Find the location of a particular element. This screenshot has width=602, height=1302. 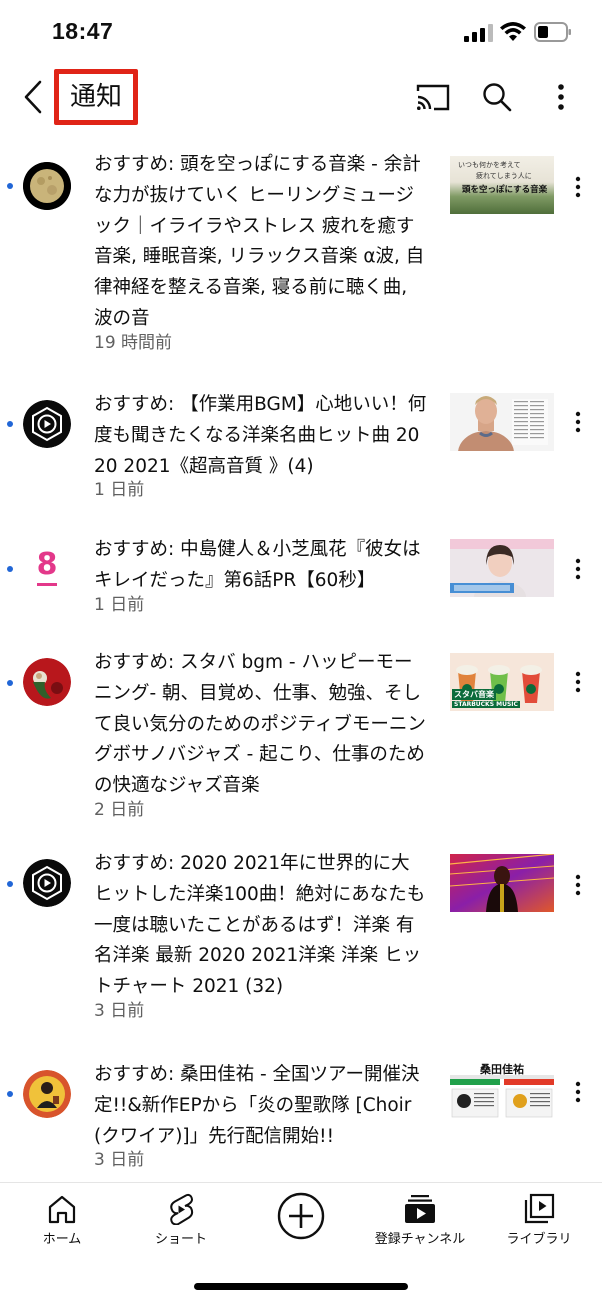

thumbnail-caption-line-3: 頭を空っぽにする音楽 is located at coordinates (505, 190).